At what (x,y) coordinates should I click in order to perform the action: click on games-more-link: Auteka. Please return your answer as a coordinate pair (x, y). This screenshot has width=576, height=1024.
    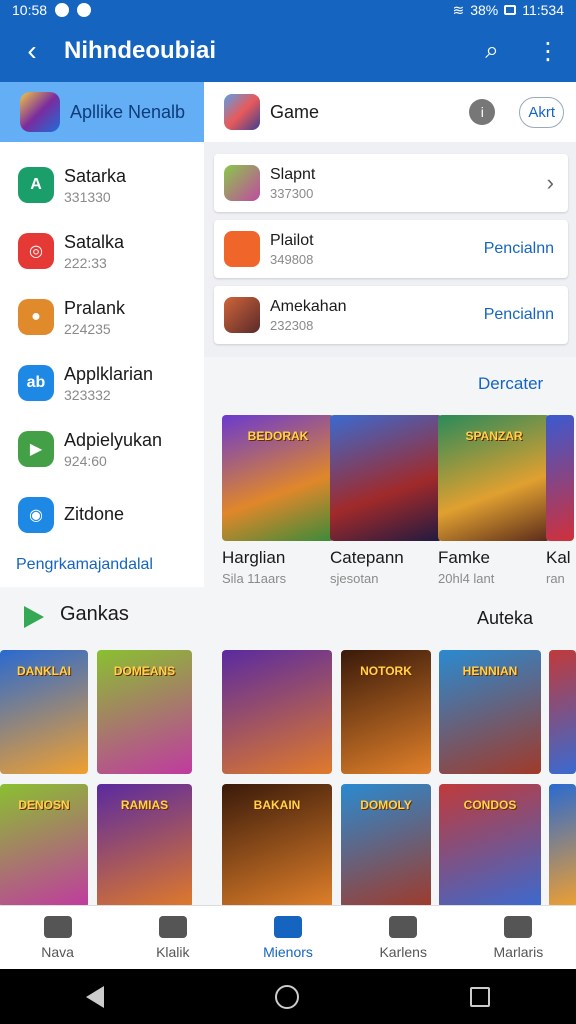
    Looking at the image, I should click on (505, 618).